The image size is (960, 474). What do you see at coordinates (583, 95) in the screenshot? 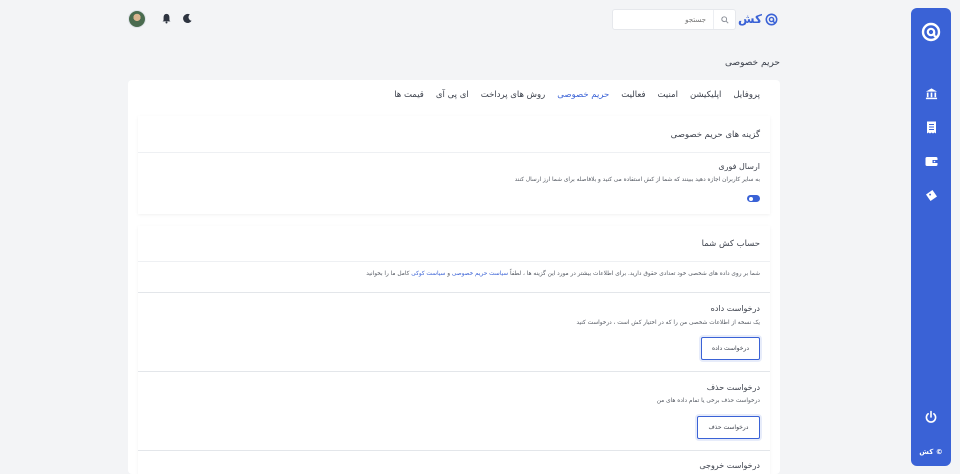
I see `tab-privacy: حریم خصوصی` at bounding box center [583, 95].